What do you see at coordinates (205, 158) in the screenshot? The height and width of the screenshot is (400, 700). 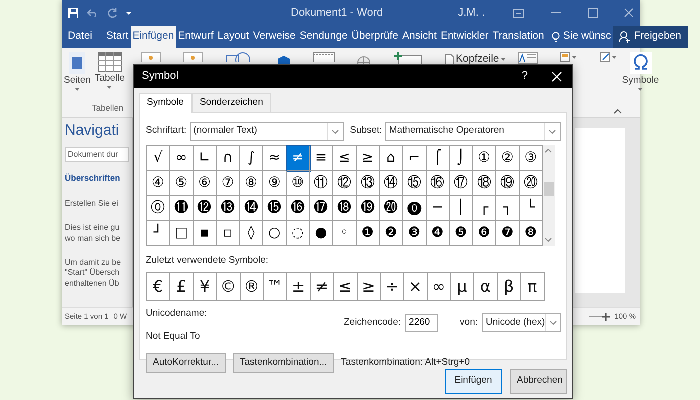 I see `symbol-cell: ∟` at bounding box center [205, 158].